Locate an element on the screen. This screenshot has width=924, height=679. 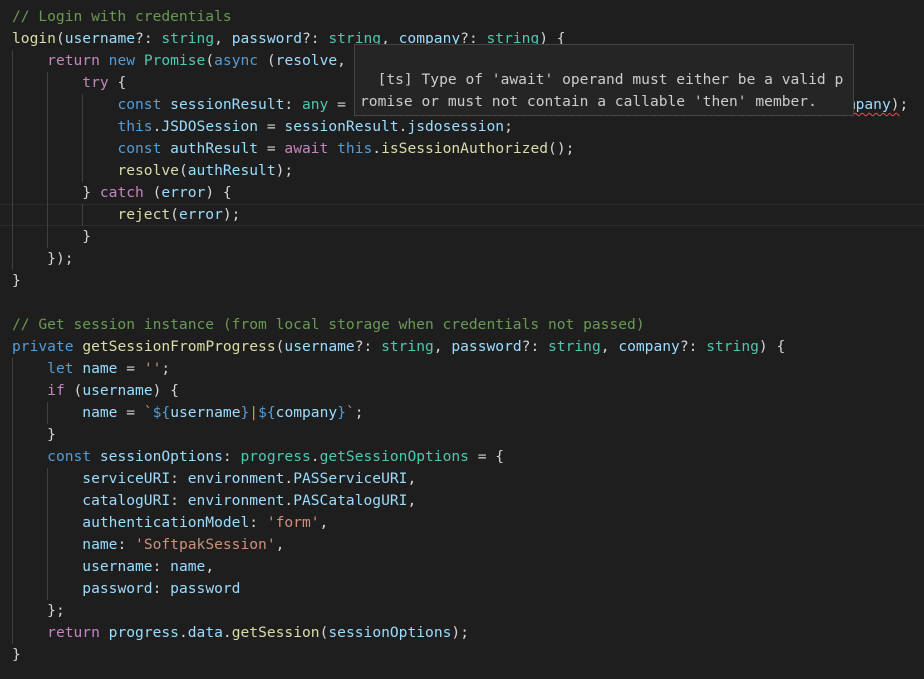
code-token: }); is located at coordinates (60, 258).